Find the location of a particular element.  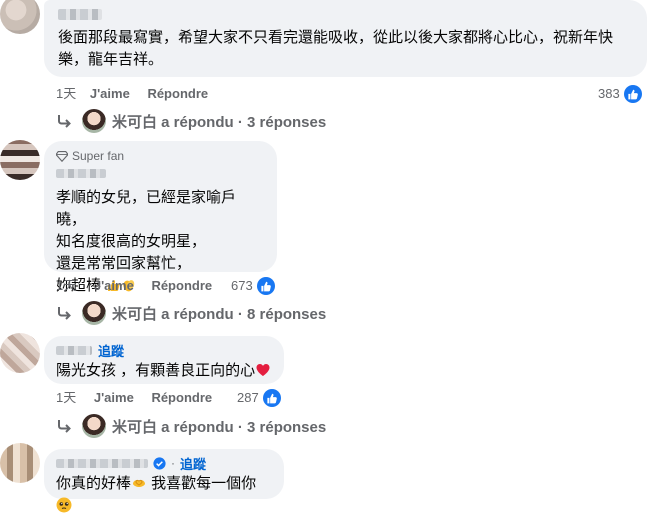

comment-text: 陽光女孩 ，有顆善良正向的心 is located at coordinates (164, 371).